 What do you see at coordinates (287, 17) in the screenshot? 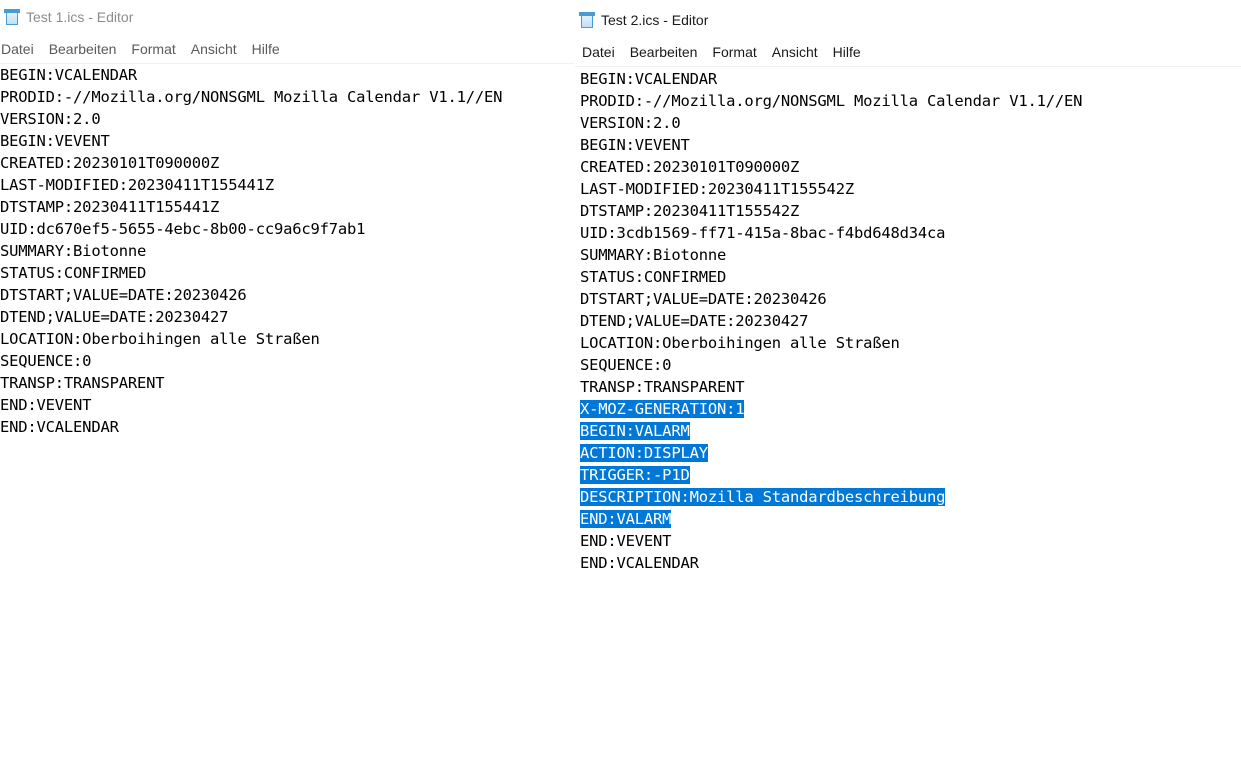
I see `title-bar: Test 1.ics - Editor` at bounding box center [287, 17].